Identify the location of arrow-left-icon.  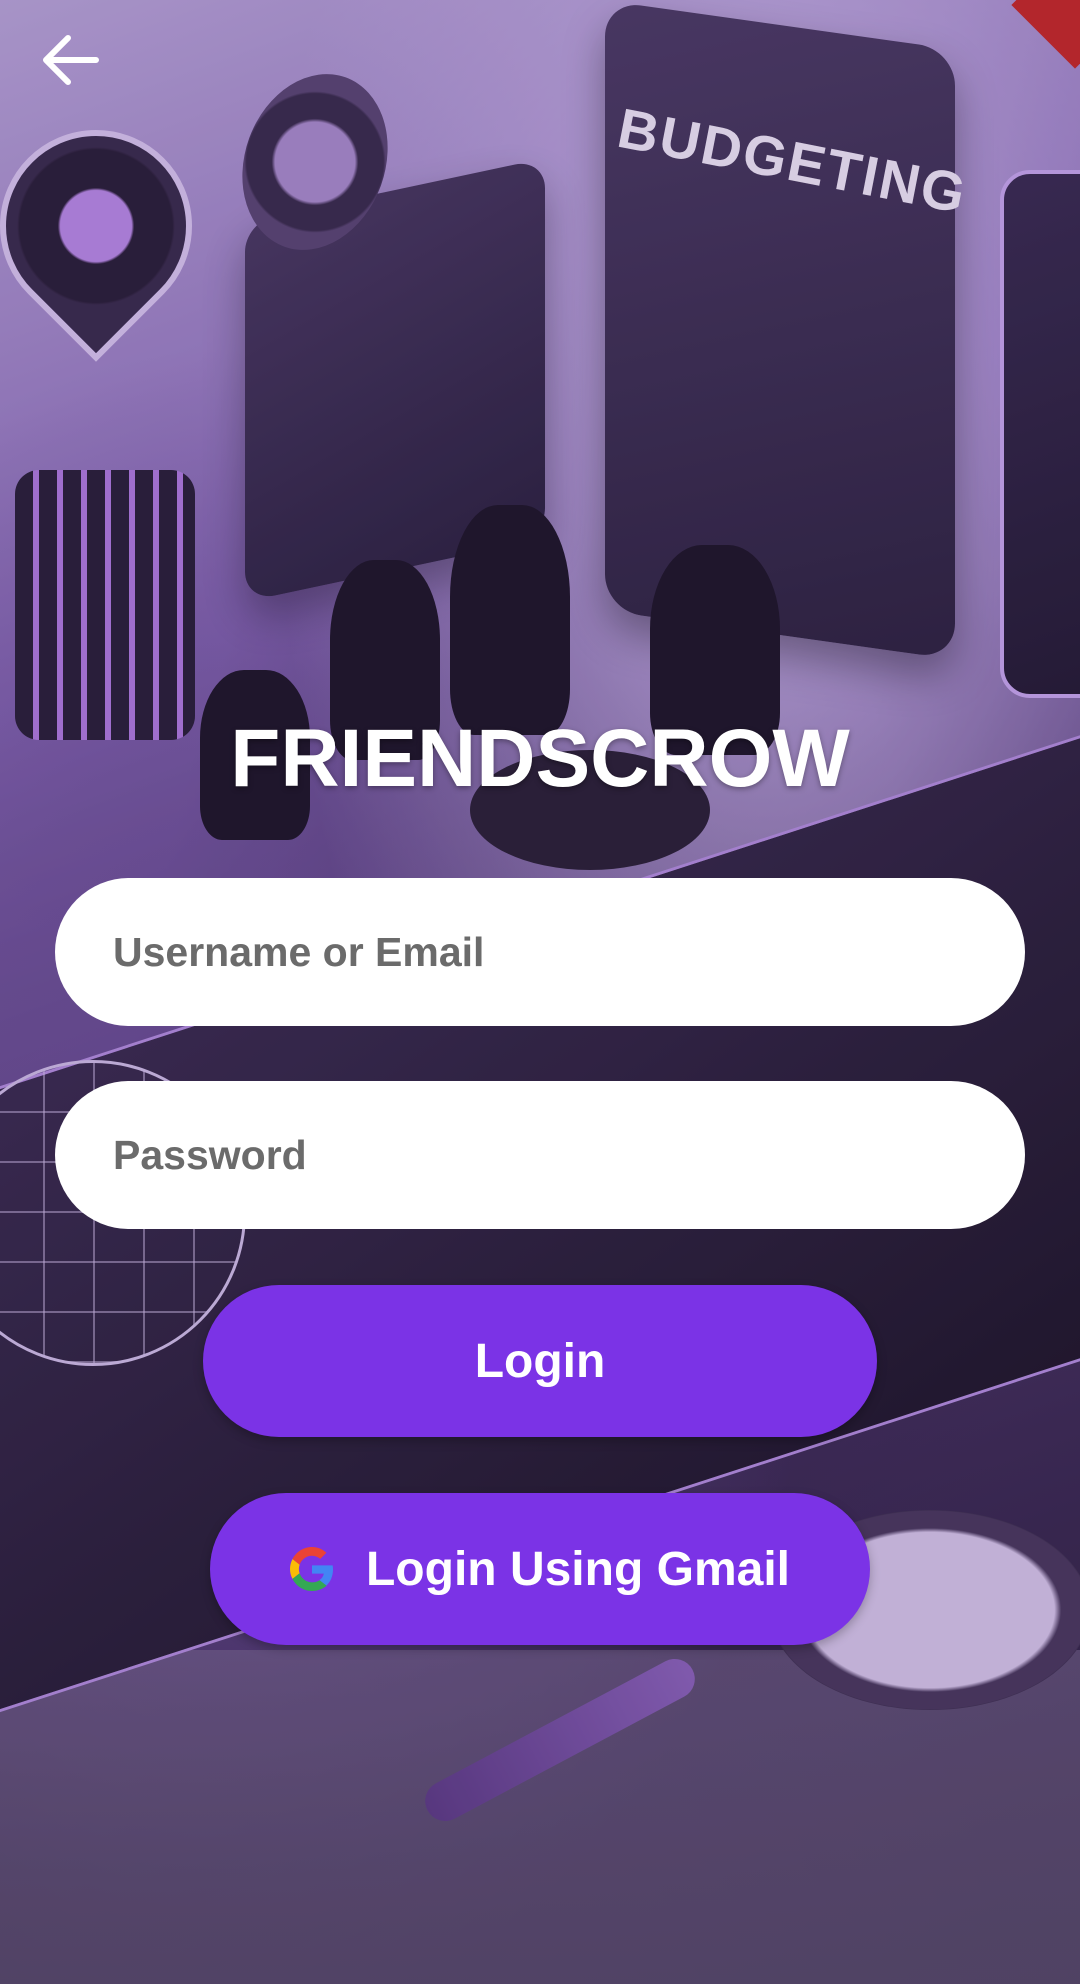
(71, 60).